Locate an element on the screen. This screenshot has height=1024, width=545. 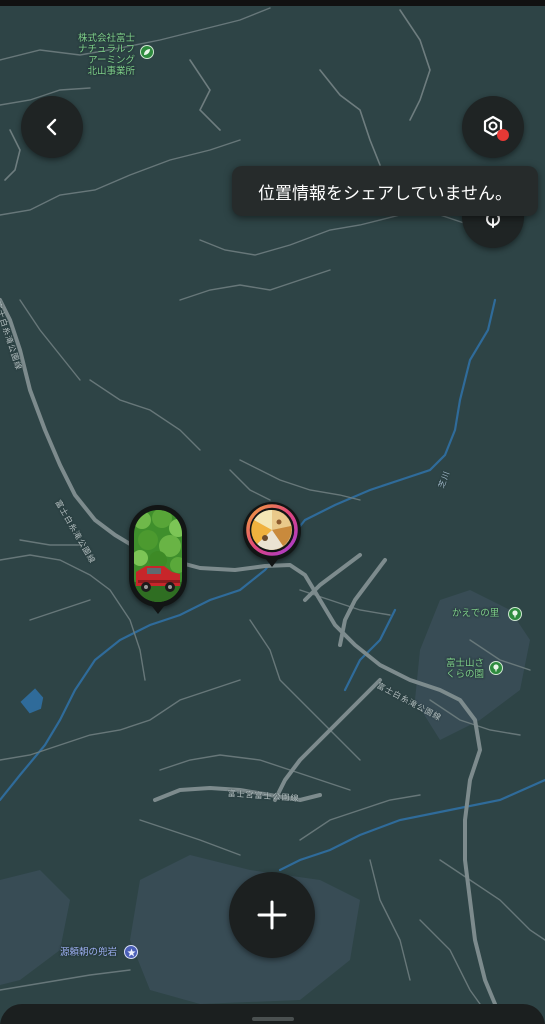
photo-pin-car-tail is located at coordinates (158, 609).